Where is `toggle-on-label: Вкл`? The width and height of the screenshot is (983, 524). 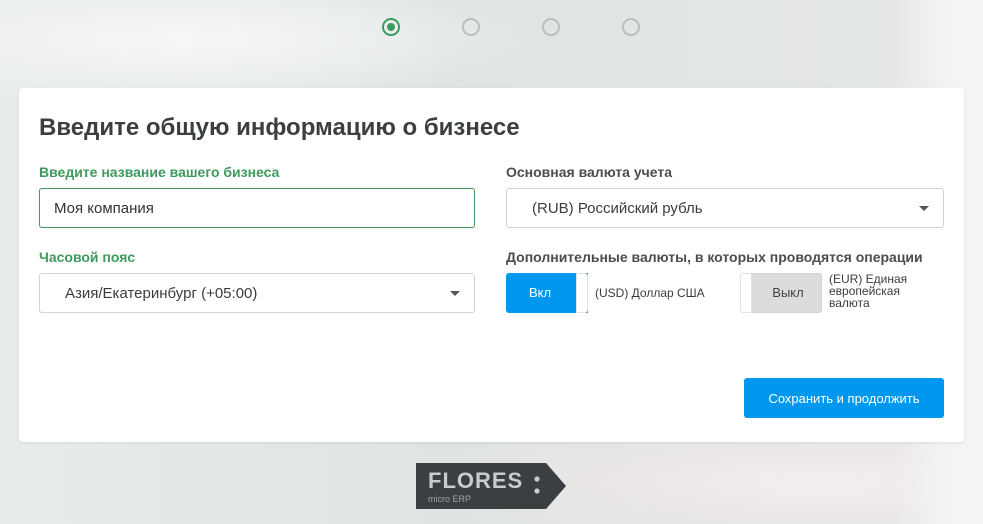 toggle-on-label: Вкл is located at coordinates (540, 292).